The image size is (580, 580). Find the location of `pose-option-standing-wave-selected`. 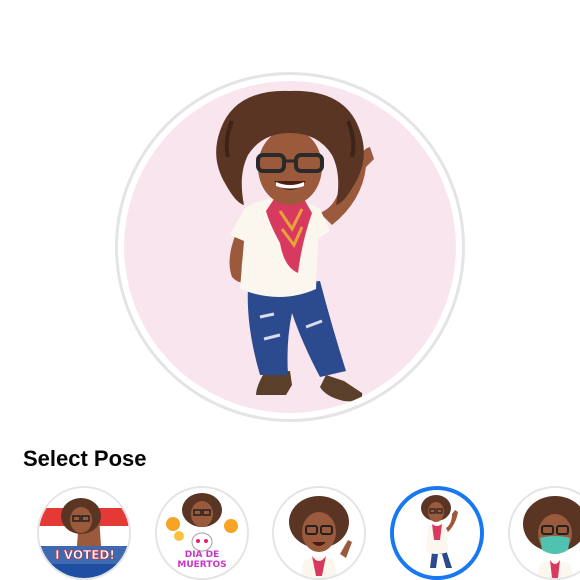

pose-option-standing-wave-selected is located at coordinates (437, 533).